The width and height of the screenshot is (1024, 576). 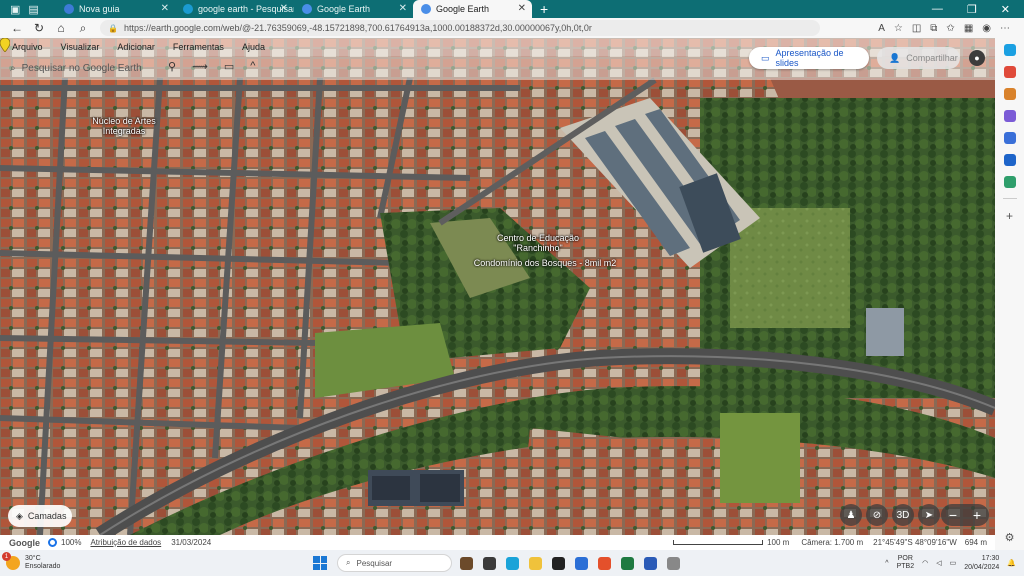 What do you see at coordinates (40, 516) in the screenshot?
I see `layers-button: ◈ Camadas` at bounding box center [40, 516].